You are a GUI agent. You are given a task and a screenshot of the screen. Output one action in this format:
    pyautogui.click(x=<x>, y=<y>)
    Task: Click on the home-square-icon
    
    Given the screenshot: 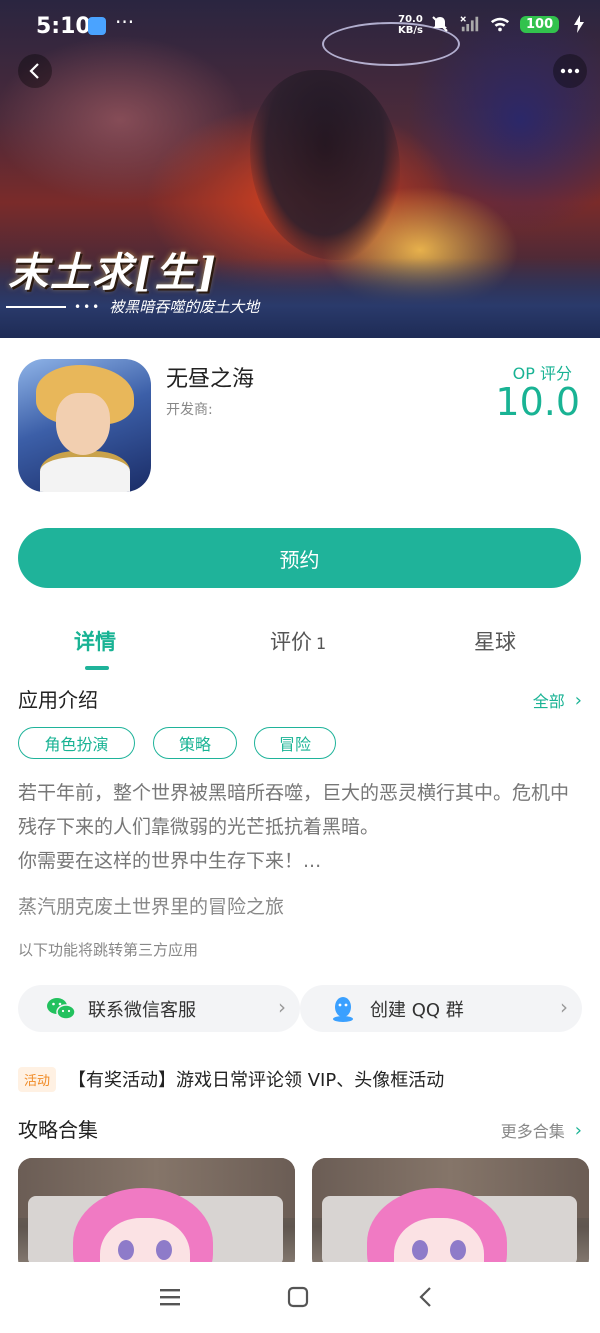 What is the action you would take?
    pyautogui.click(x=298, y=1297)
    